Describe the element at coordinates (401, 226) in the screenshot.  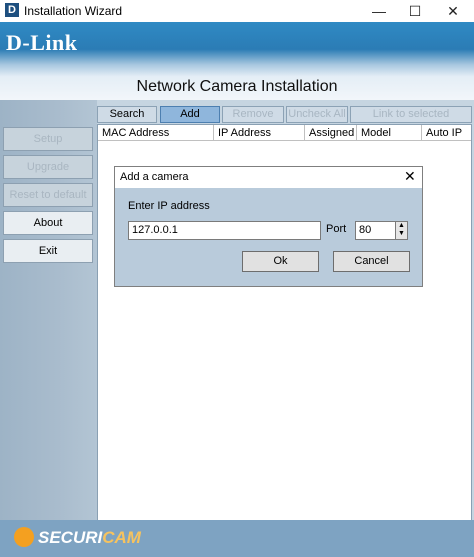
I see `spin-up-icon: ▲` at that location.